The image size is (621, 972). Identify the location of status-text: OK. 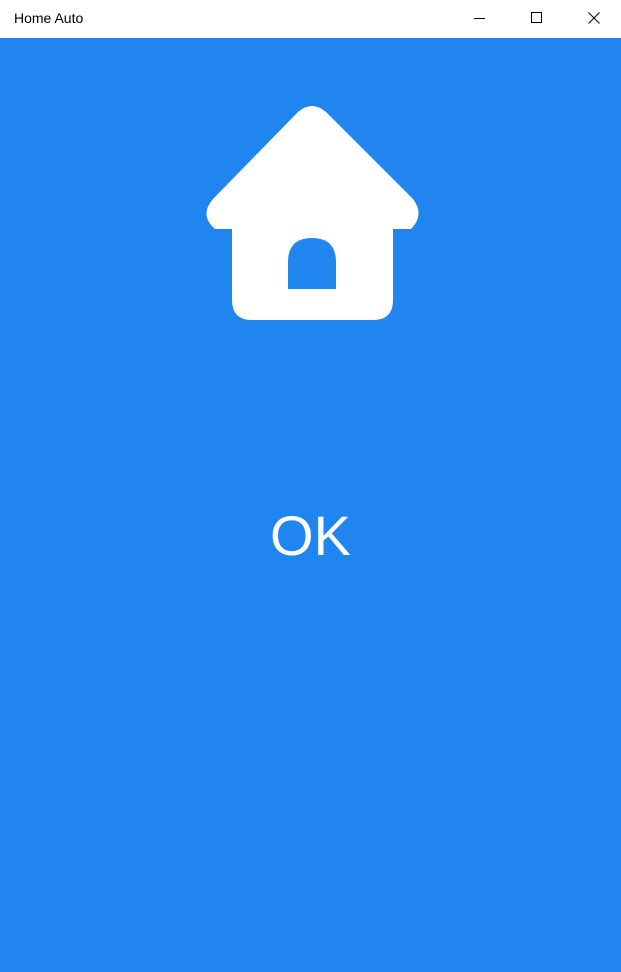
(310, 535).